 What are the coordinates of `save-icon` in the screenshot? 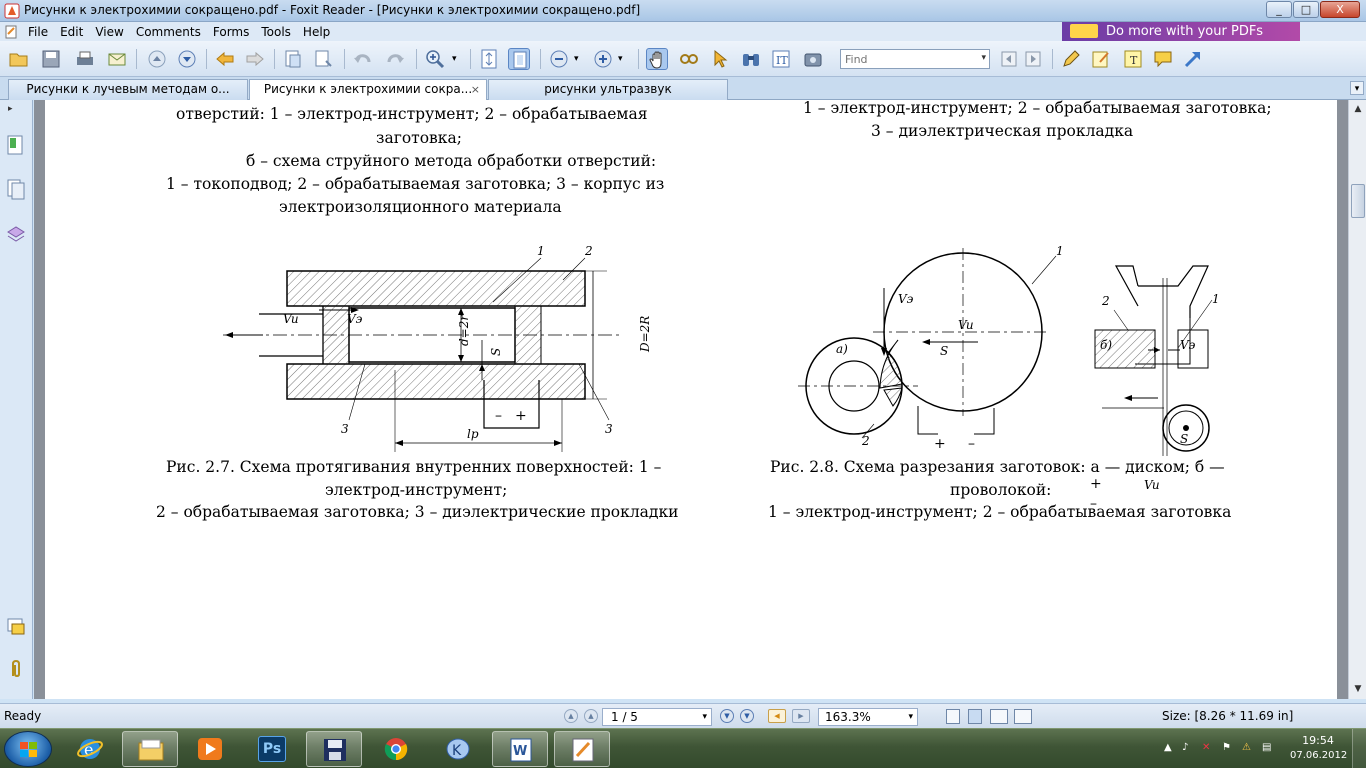 It's located at (51, 59).